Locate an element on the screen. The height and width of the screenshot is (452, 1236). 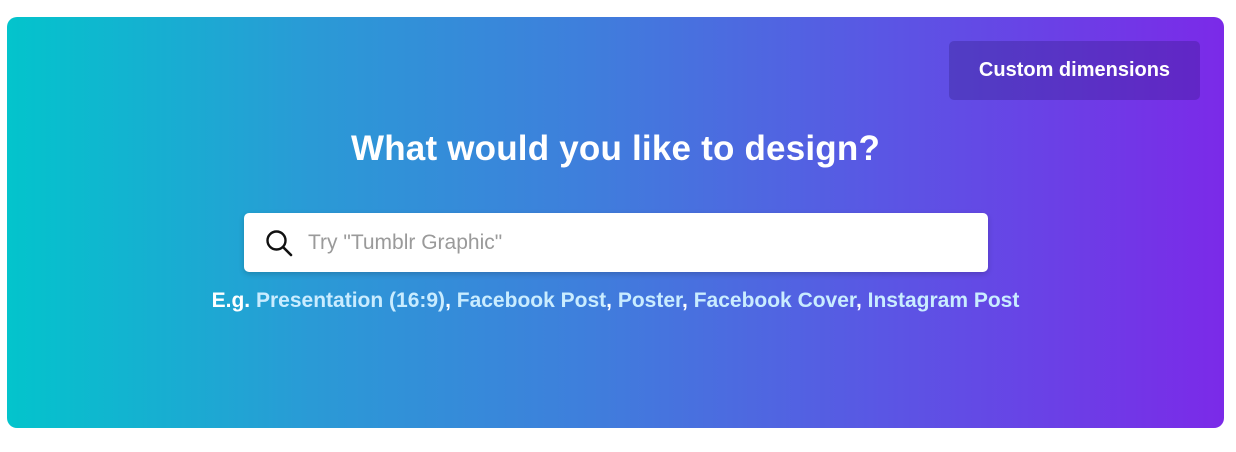
example-link-instagram-post: Instagram Post is located at coordinates (944, 300).